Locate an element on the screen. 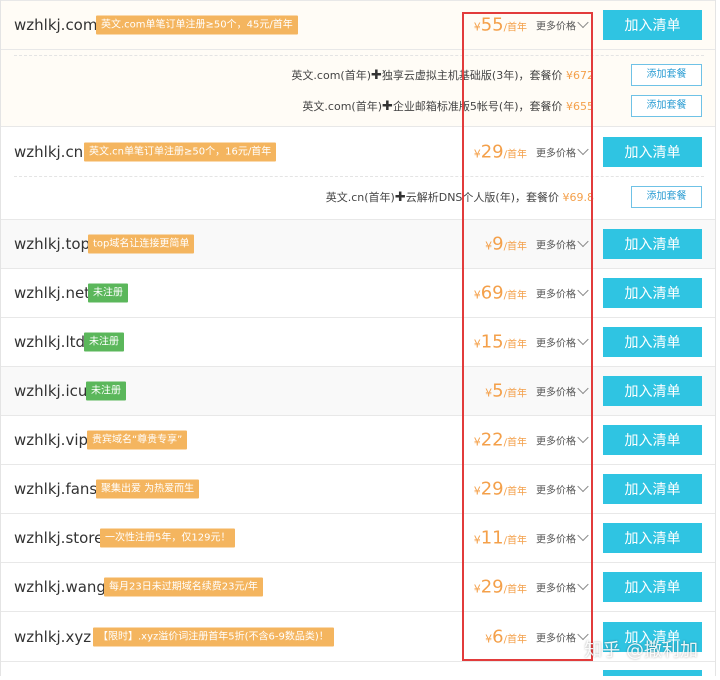 The width and height of the screenshot is (720, 680). domain-row-vip: wzhlkj.vip 贵宾域名“尊贵专享” ¥22/首年 更多价格 加入清单 is located at coordinates (358, 440).